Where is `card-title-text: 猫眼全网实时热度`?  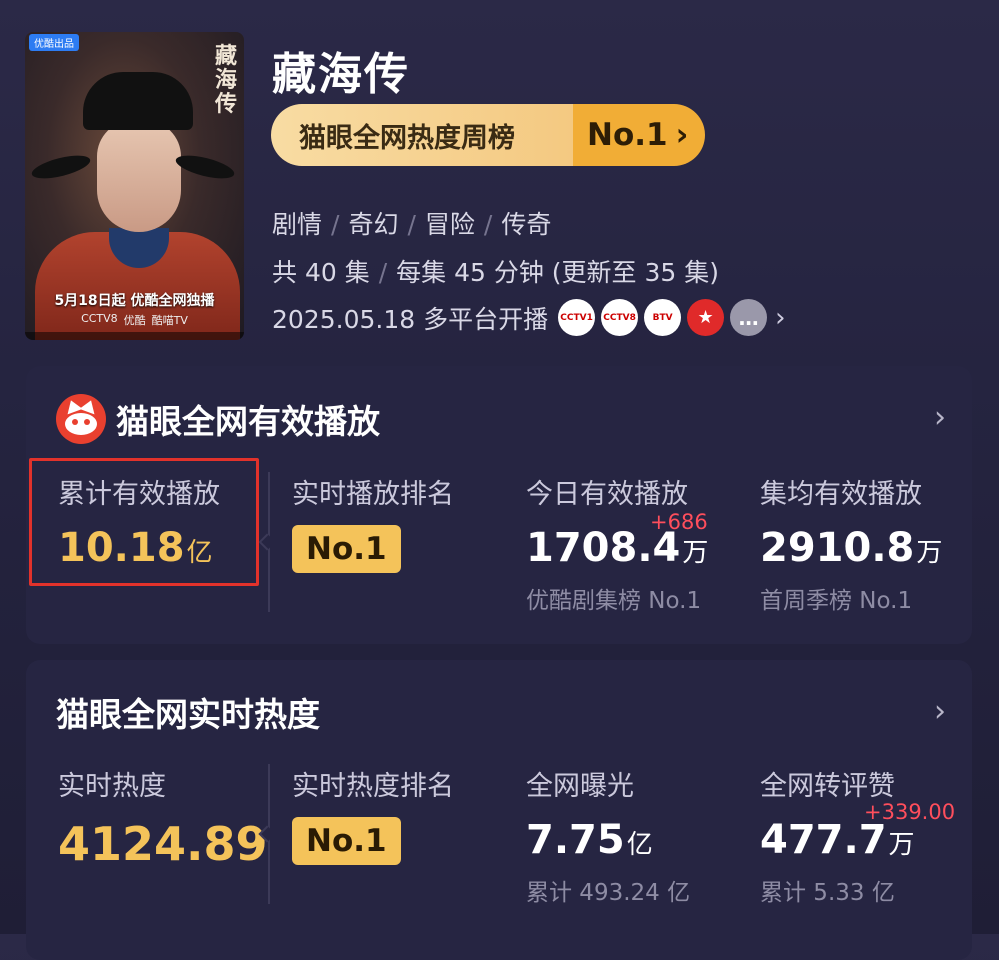
card-title-text: 猫眼全网实时热度 is located at coordinates (188, 714).